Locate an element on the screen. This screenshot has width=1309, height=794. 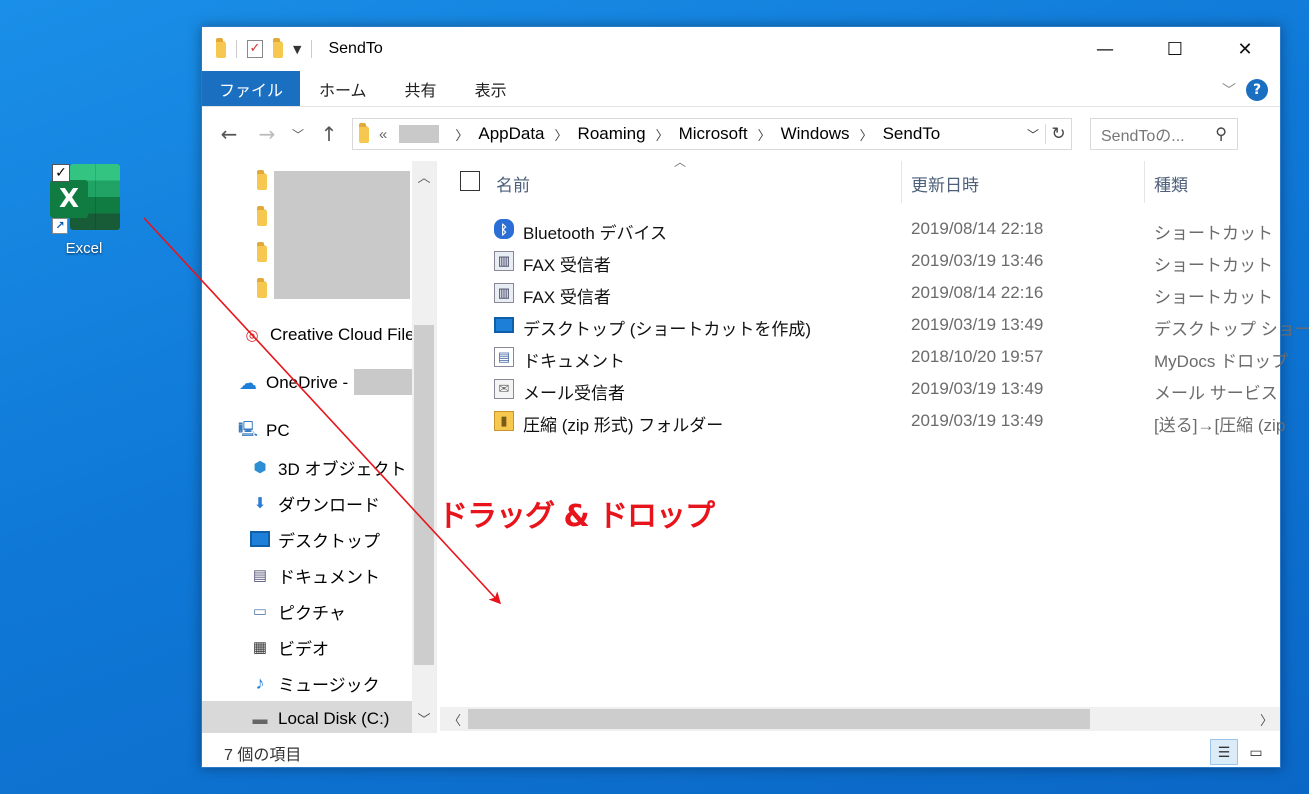
tab-view: 表示 is located at coordinates (491, 88).